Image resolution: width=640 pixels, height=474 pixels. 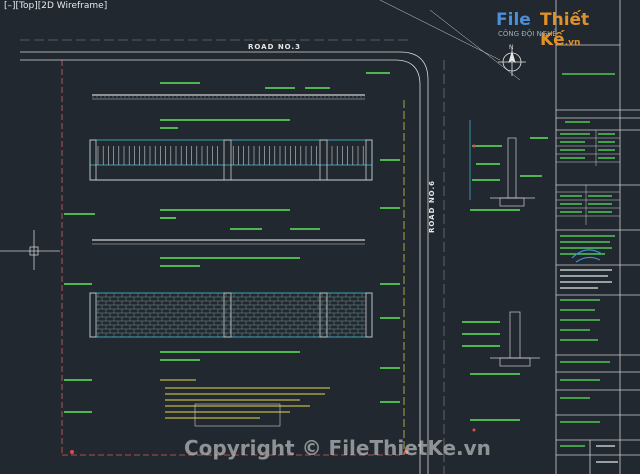 What do you see at coordinates (572, 43) in the screenshot?
I see `watermark-logo-suffix: .vn` at bounding box center [572, 43].